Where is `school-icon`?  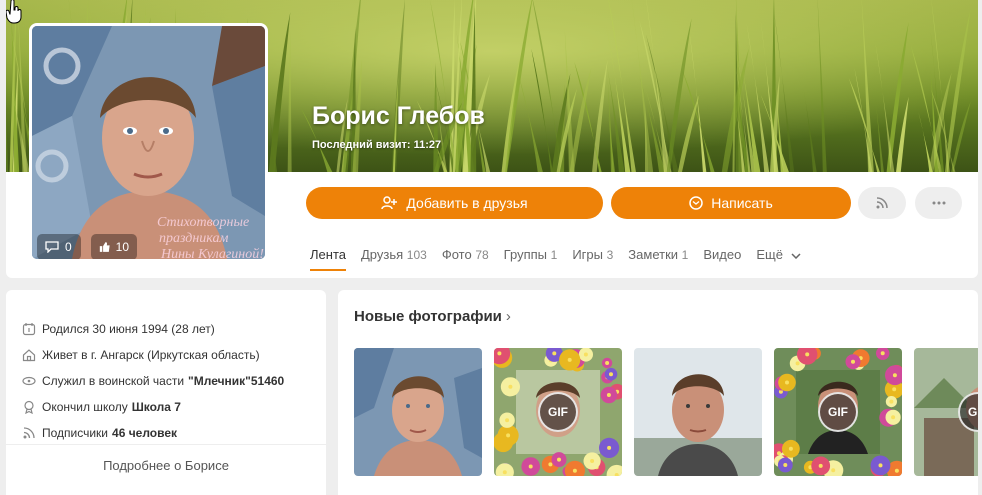 school-icon is located at coordinates (29, 407).